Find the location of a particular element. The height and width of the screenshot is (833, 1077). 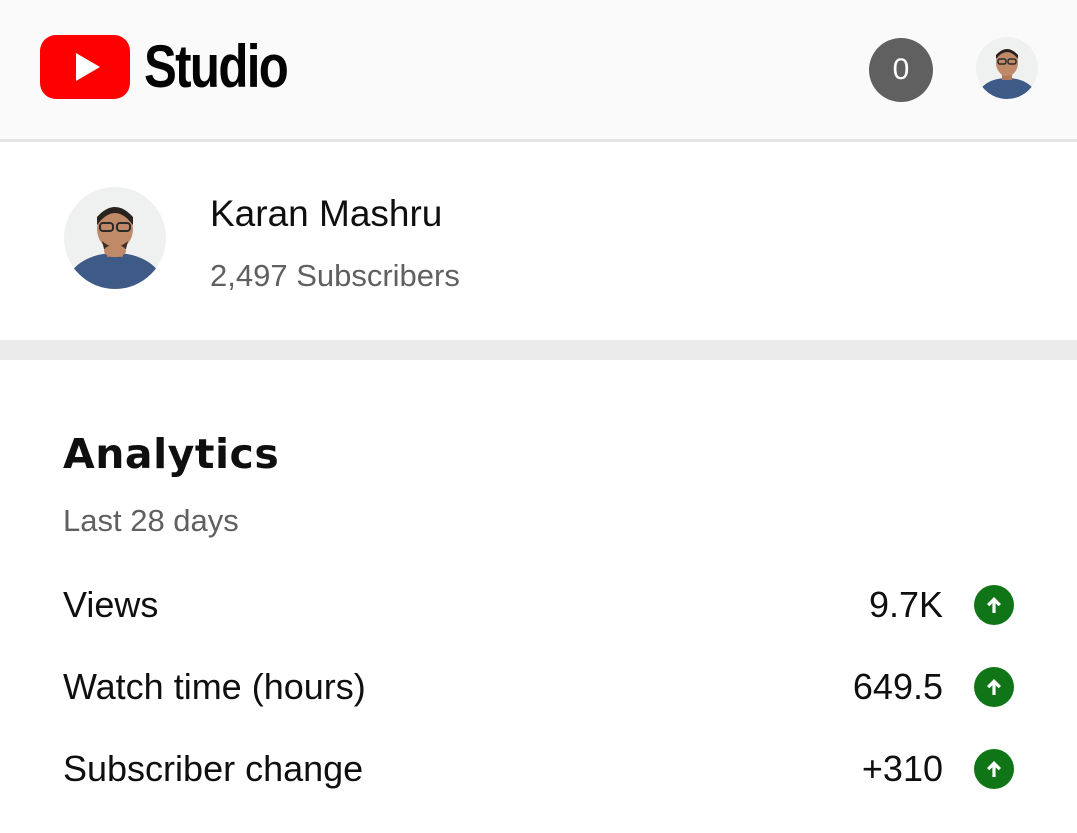

avatar-image is located at coordinates (1007, 68).